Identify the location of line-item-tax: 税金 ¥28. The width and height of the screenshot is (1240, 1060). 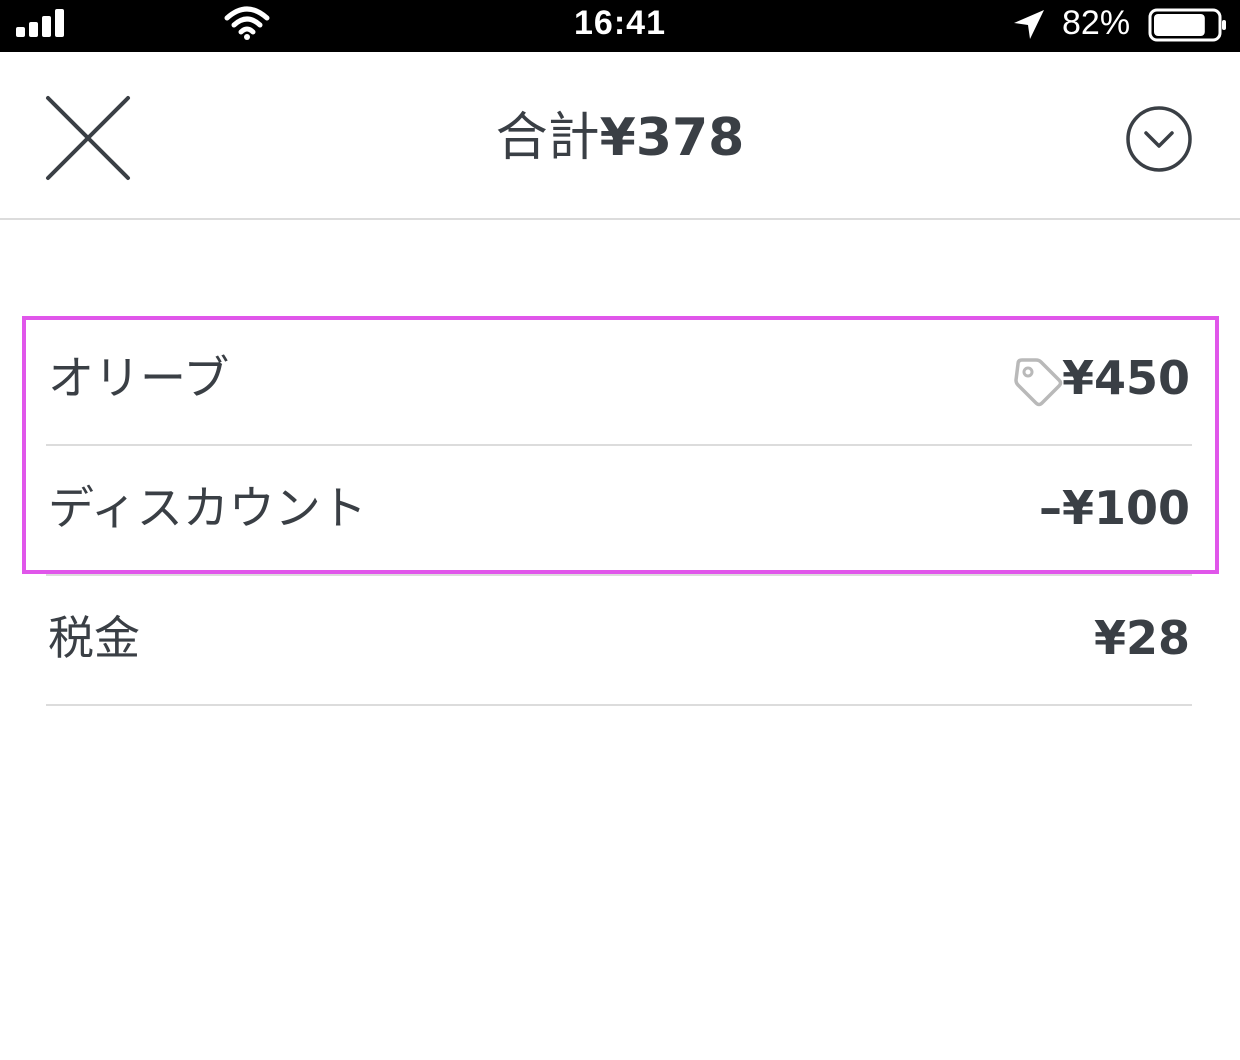
(619, 641).